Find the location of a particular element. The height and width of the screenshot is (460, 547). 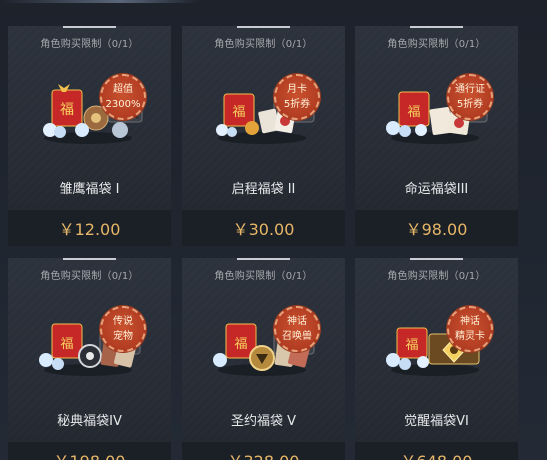

pack-name: 启程福袋 II is located at coordinates (263, 189).